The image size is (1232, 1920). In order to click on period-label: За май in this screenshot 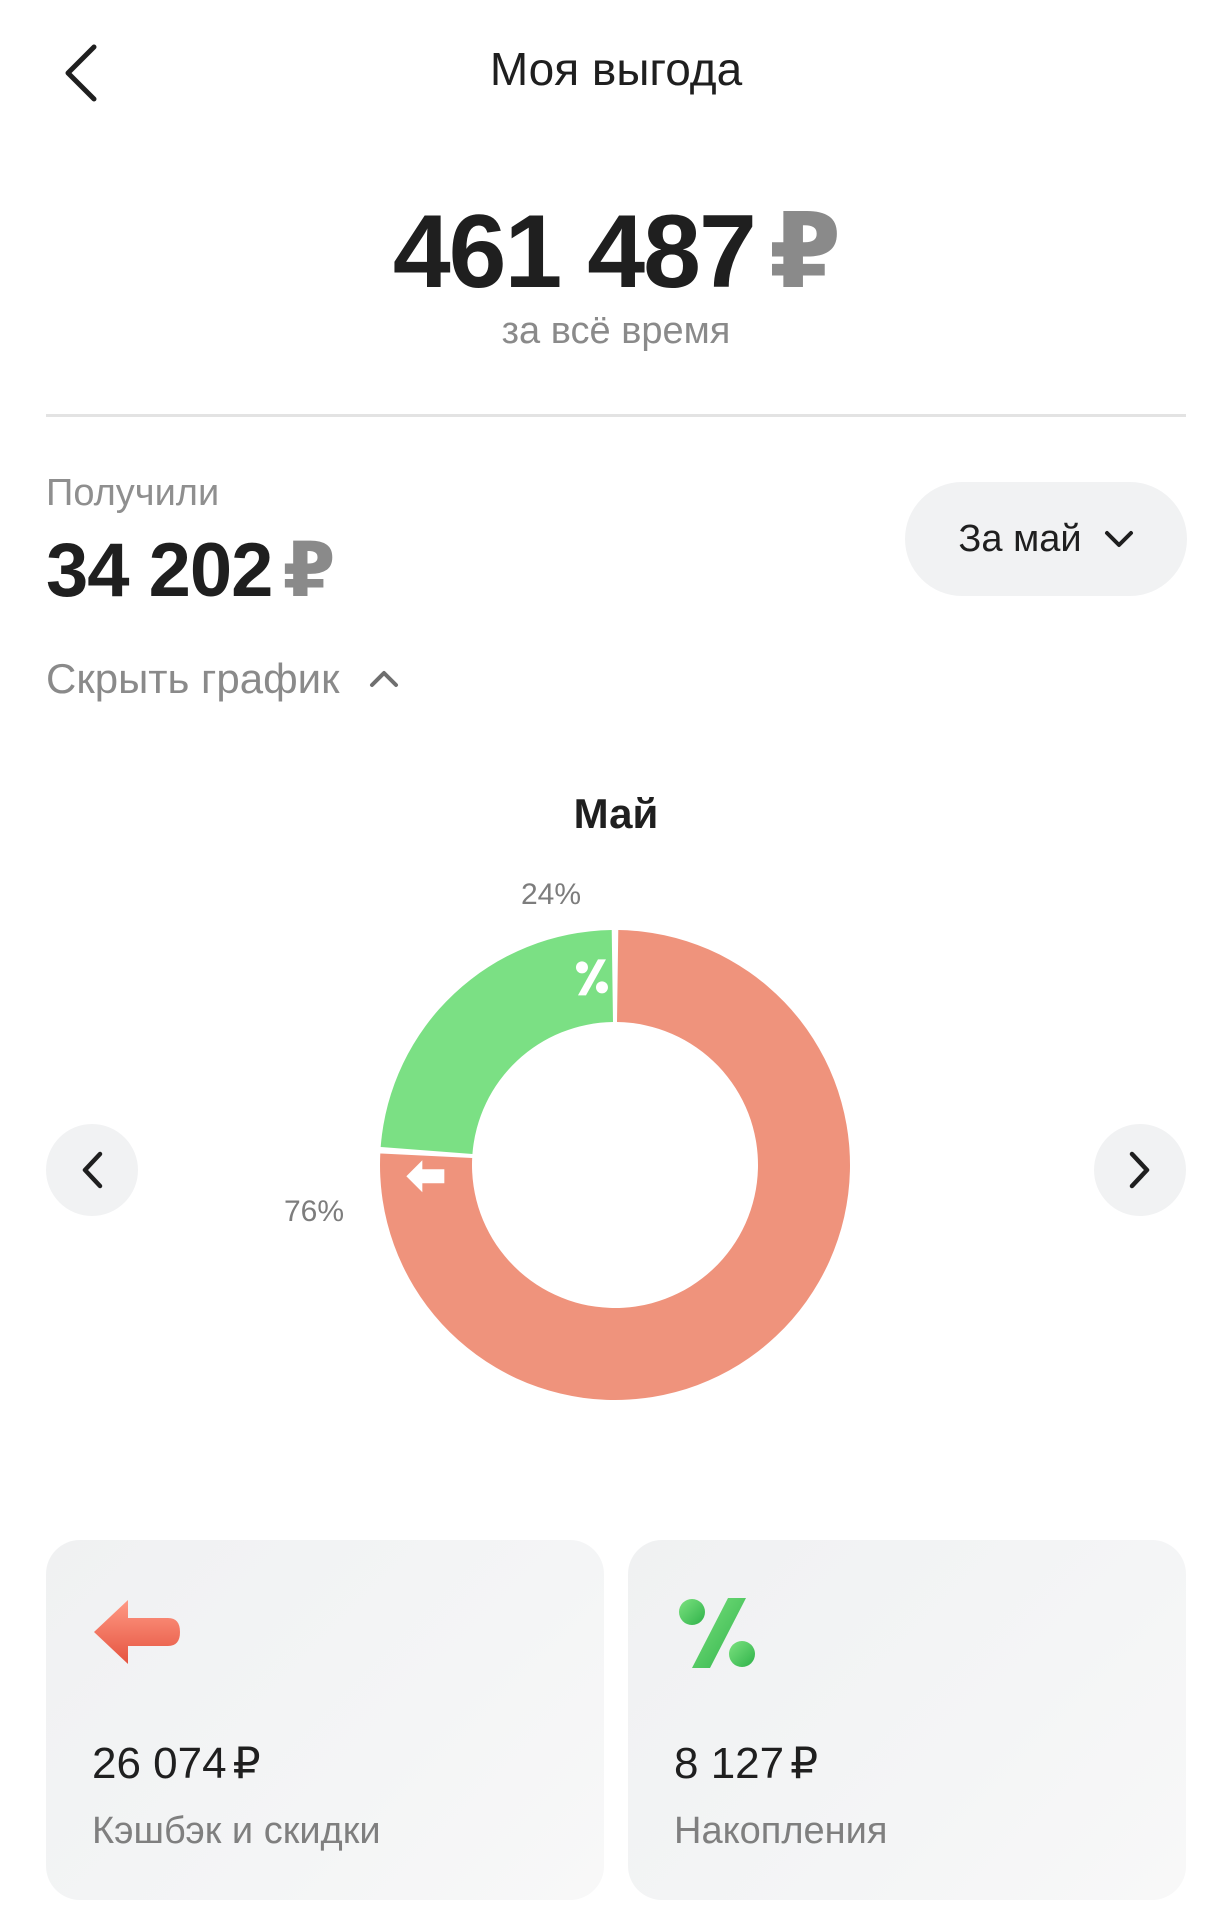, I will do `click(1020, 538)`.